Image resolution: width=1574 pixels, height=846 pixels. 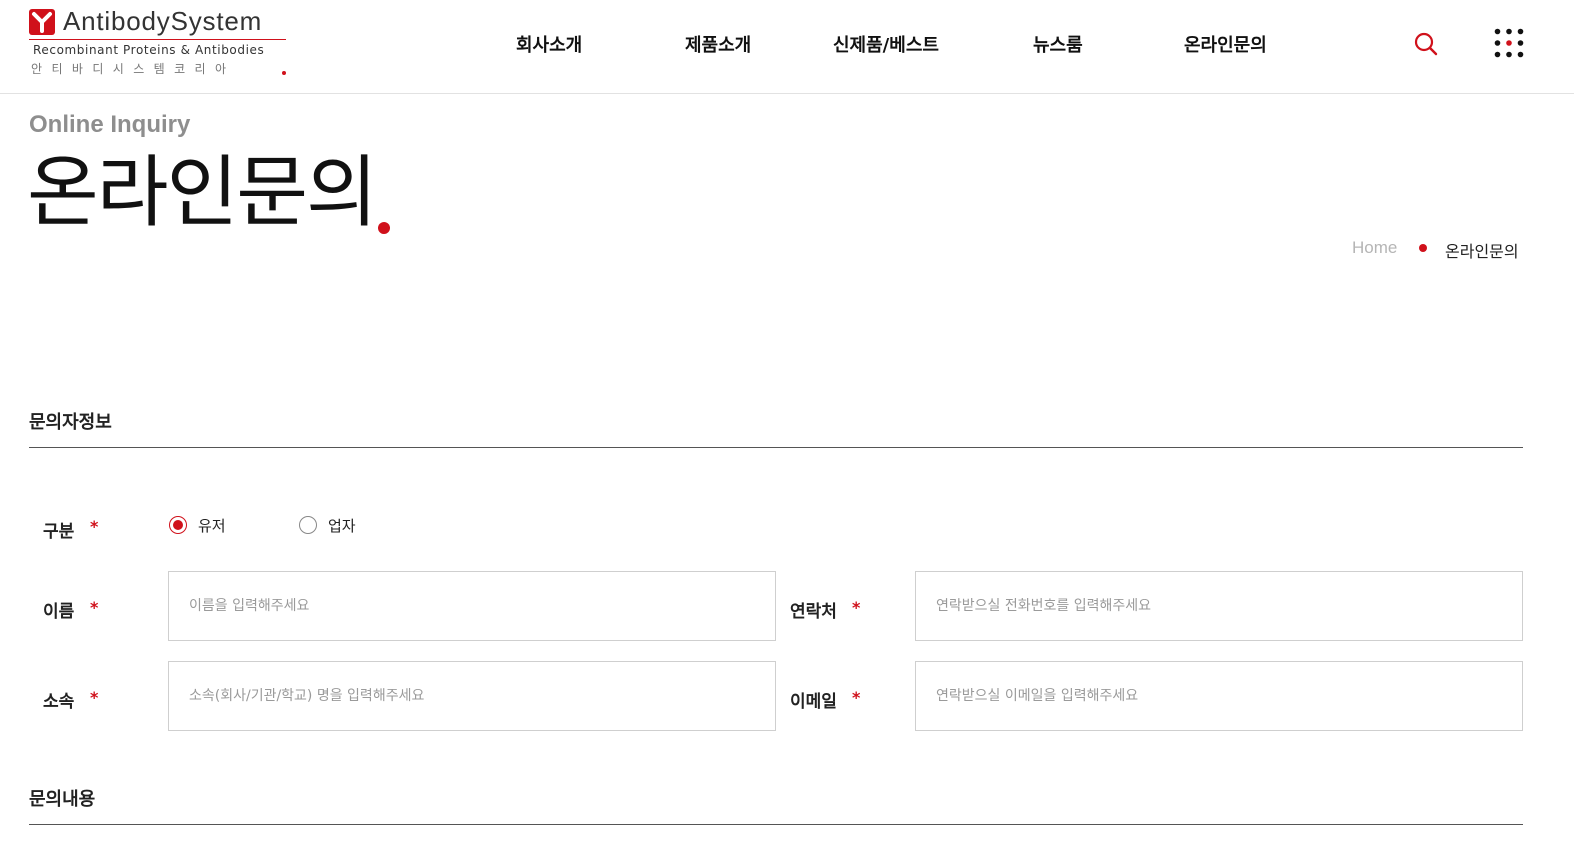 I want to click on grid-menu-icon, so click(x=1509, y=43).